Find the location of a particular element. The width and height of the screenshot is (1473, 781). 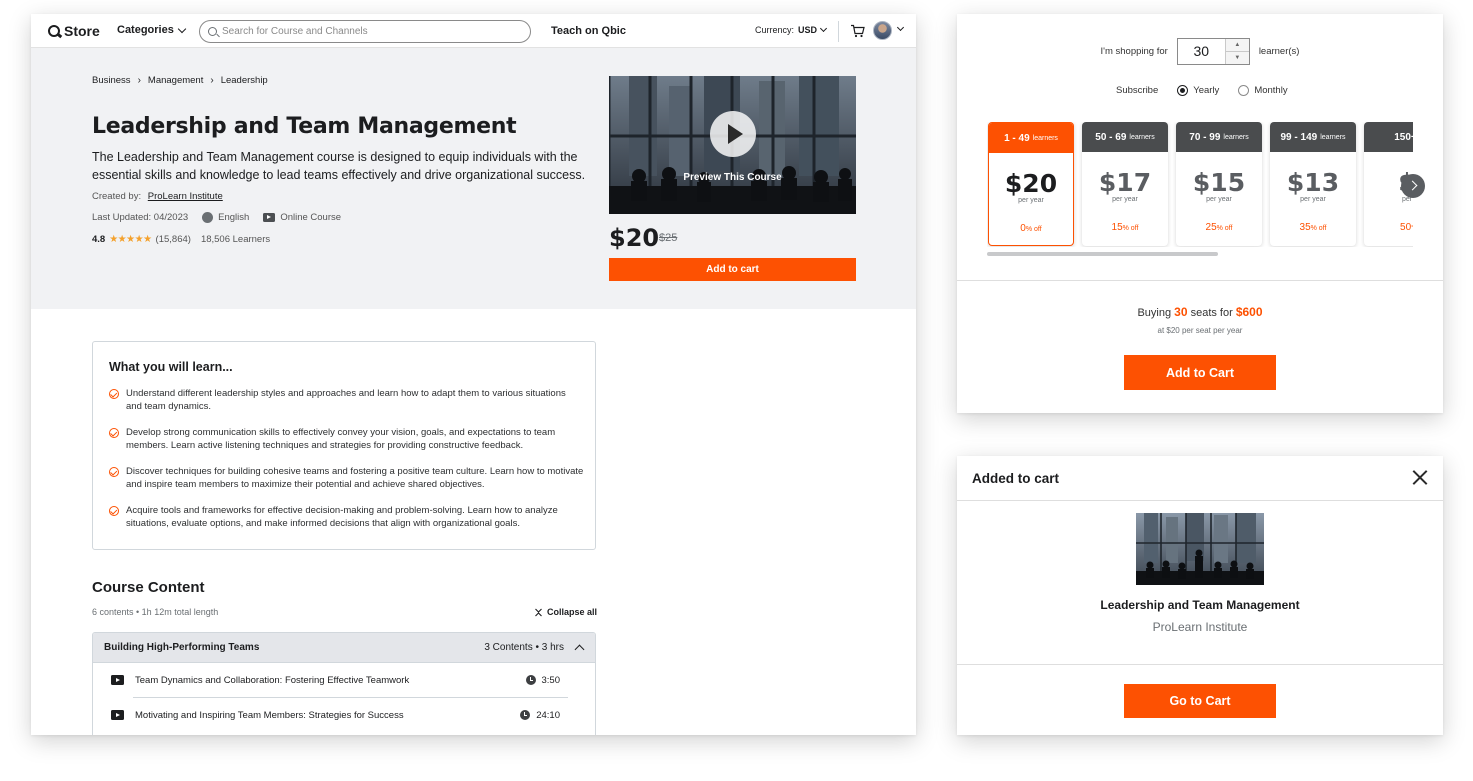

chevron-right-icon: › is located at coordinates (139, 80).